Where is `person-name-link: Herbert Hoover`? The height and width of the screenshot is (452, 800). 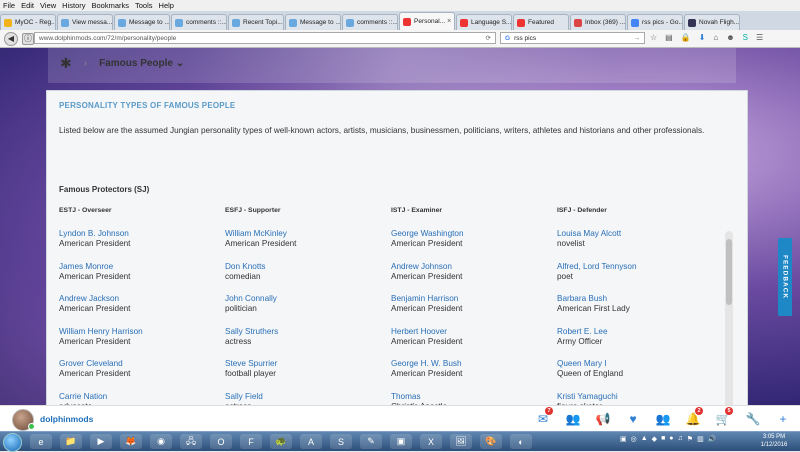 person-name-link: Herbert Hoover is located at coordinates (471, 332).